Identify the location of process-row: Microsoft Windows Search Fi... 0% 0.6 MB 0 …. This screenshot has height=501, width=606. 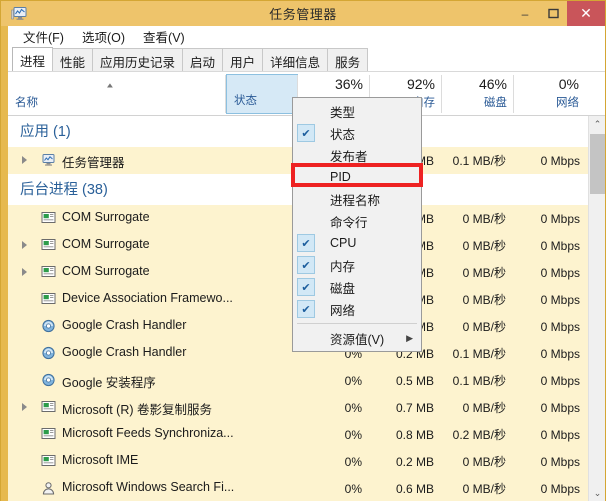
(298, 488).